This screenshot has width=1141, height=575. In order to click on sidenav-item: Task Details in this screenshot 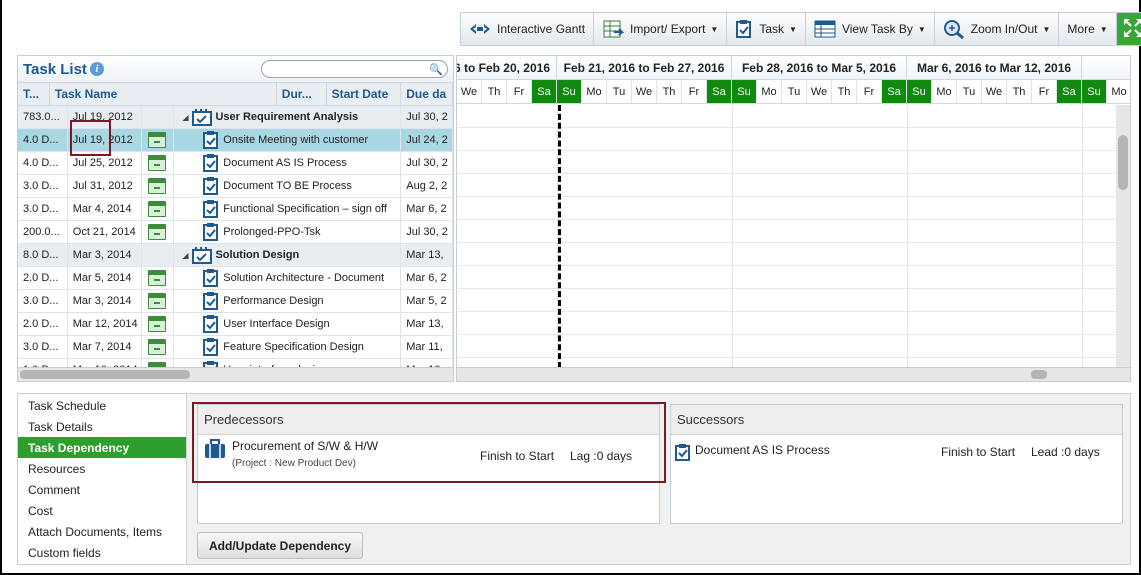, I will do `click(102, 426)`.